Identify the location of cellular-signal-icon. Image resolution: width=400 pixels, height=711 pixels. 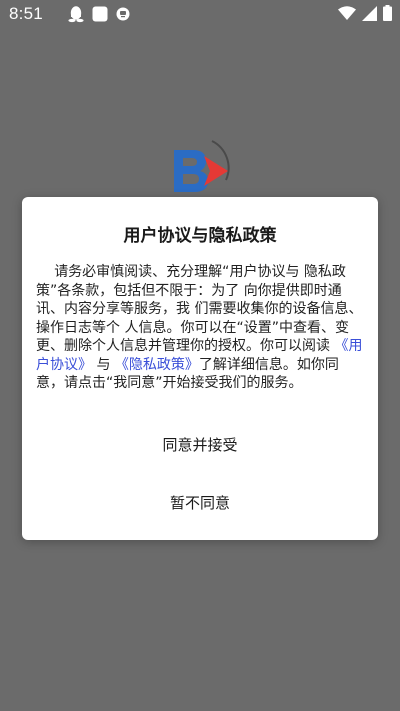
(369, 13).